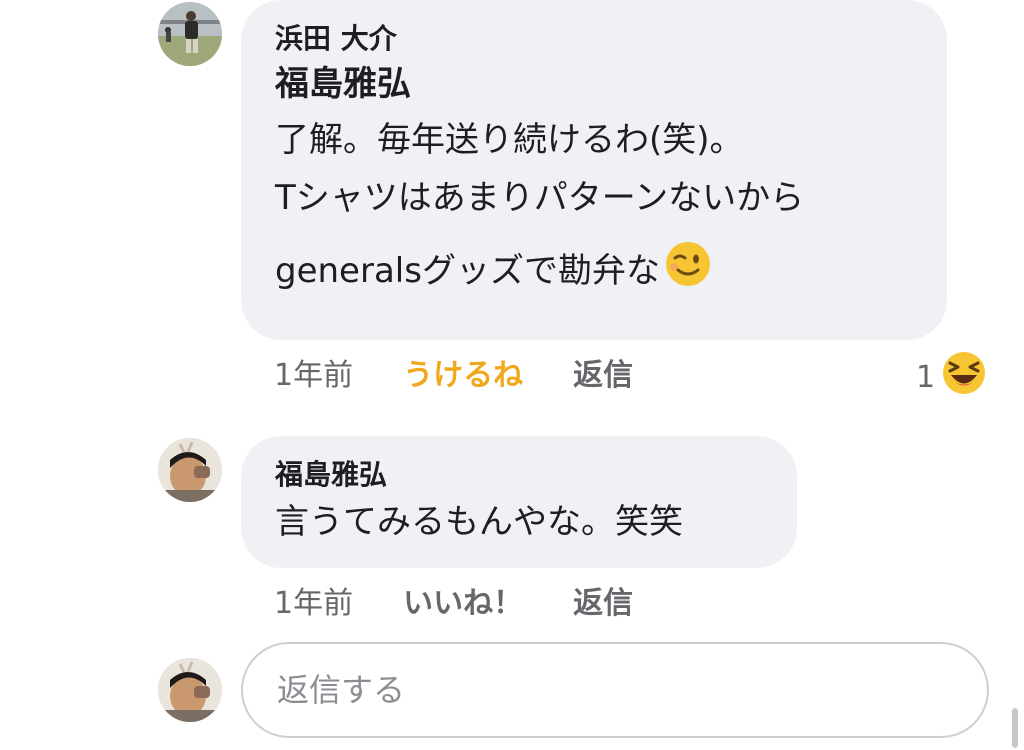 The height and width of the screenshot is (750, 1024). I want to click on comment-meta-row: 1年前 うけるね 返信, so click(453, 376).